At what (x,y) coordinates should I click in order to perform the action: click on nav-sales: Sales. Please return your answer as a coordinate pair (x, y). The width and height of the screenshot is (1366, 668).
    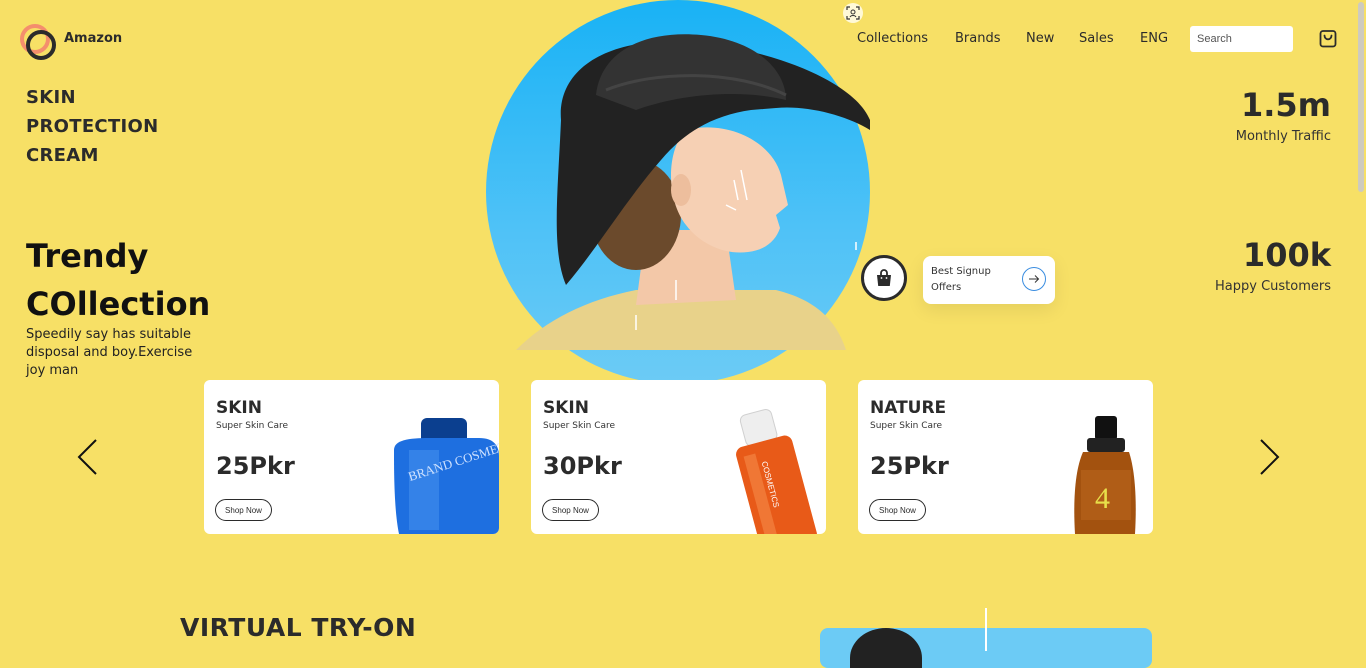
    Looking at the image, I should click on (1096, 38).